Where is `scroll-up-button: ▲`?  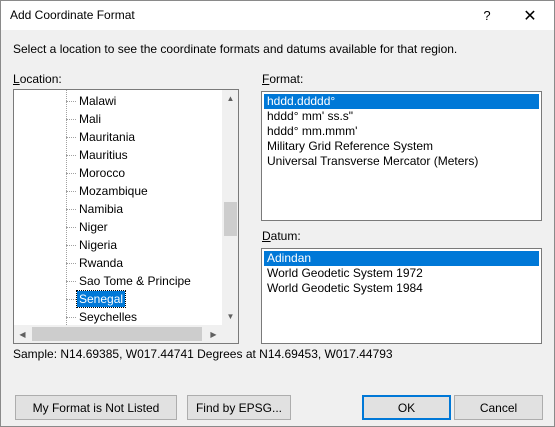
scroll-up-button: ▲ is located at coordinates (230, 98).